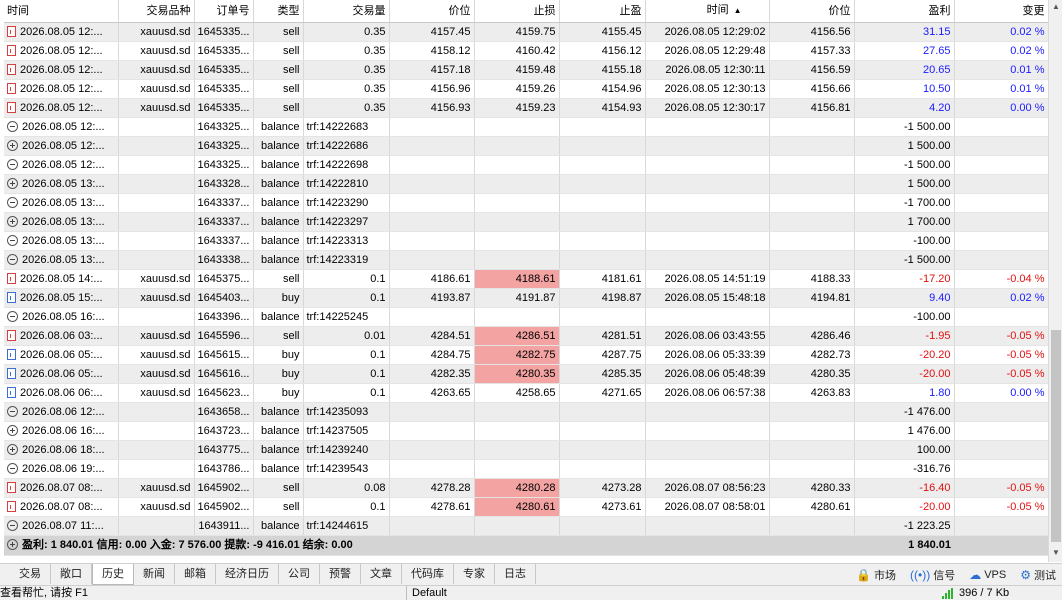 The width and height of the screenshot is (1062, 600). Describe the element at coordinates (602, 374) in the screenshot. I see `cell-tp: 4285.35` at that location.